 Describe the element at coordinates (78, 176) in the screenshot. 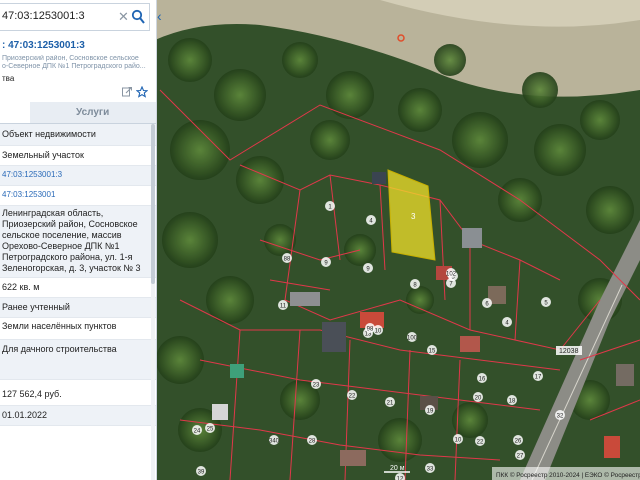

I see `row-cad-number: 47:03:1253001:3` at that location.